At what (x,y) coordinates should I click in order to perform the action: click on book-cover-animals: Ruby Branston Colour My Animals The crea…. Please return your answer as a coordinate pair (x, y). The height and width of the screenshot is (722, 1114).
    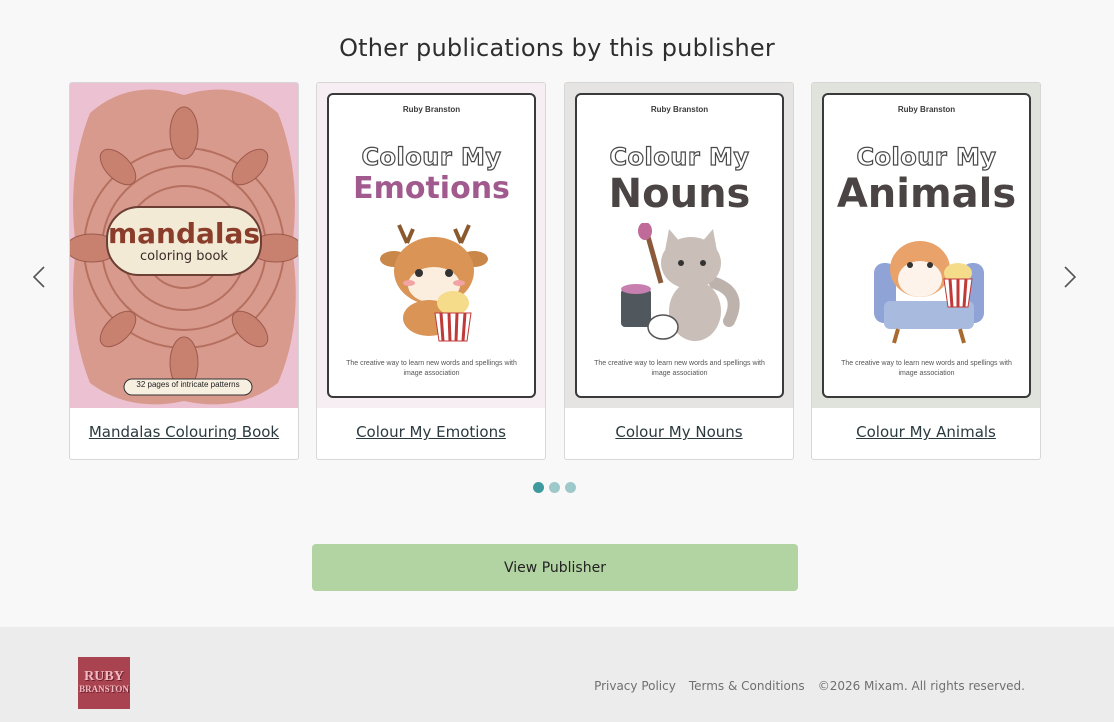
    Looking at the image, I should click on (926, 245).